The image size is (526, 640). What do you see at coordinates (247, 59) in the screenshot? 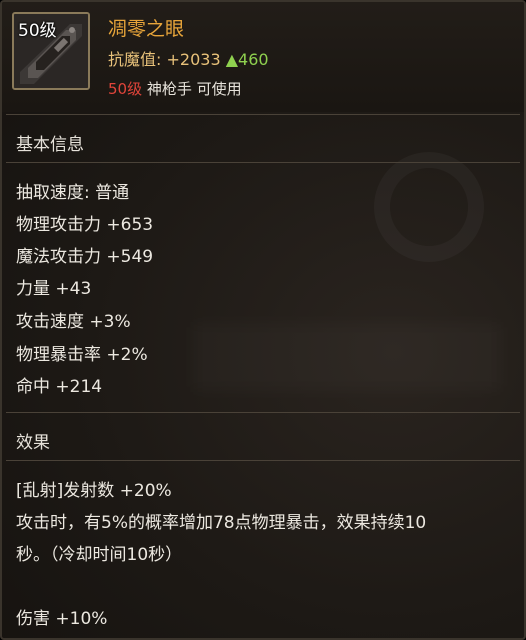
I see `magic-resist-increase: ▲460` at bounding box center [247, 59].